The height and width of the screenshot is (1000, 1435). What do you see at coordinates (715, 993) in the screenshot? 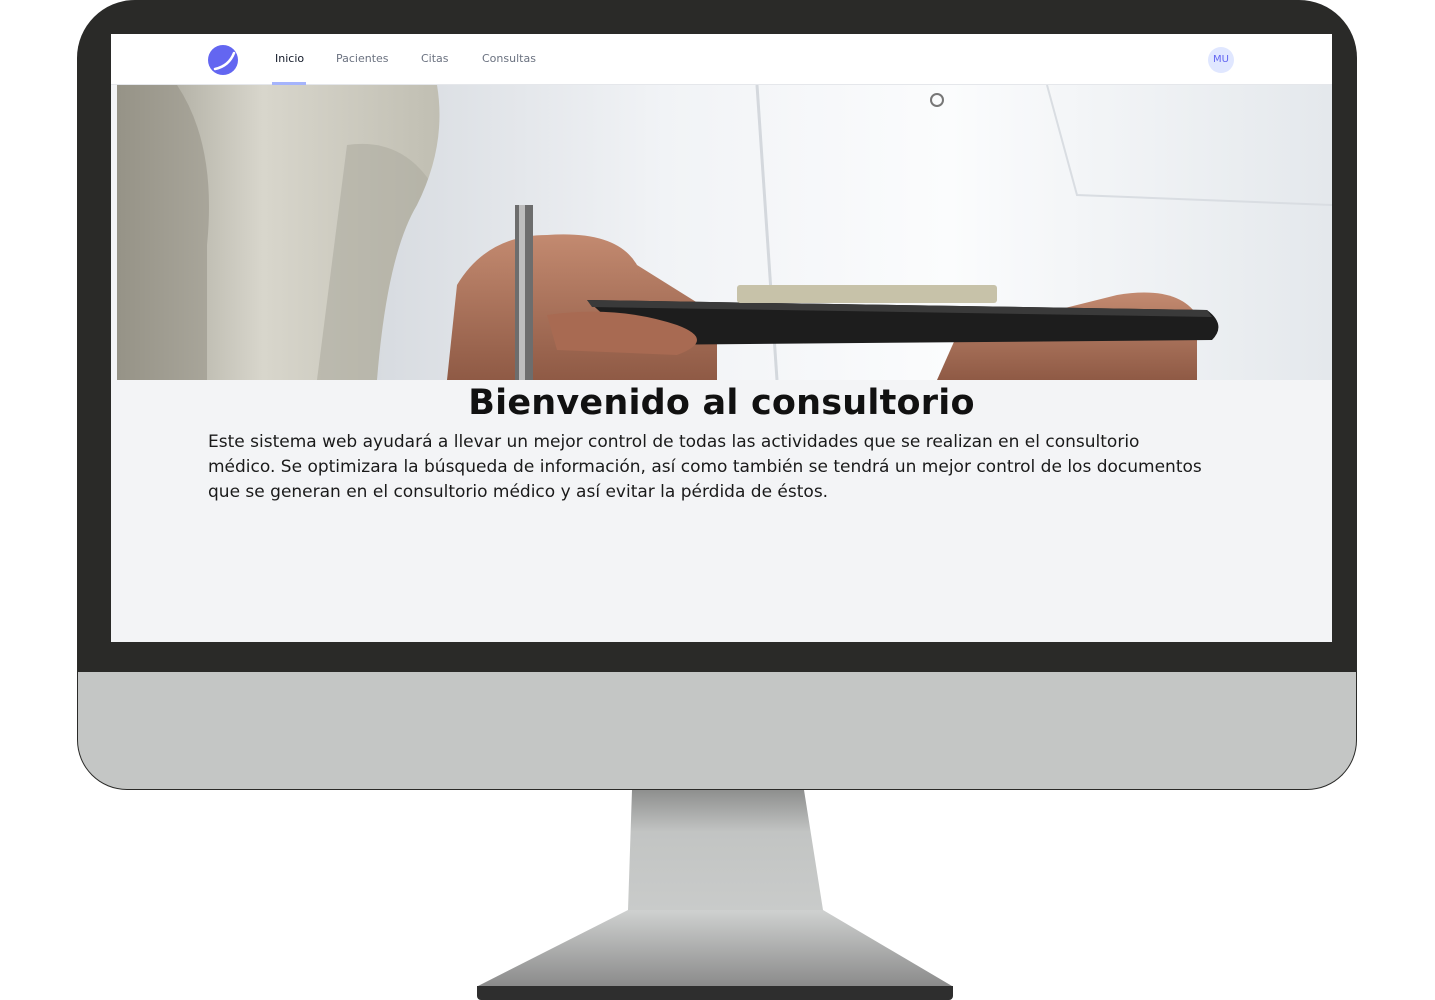
I see `monitor-foot` at bounding box center [715, 993].